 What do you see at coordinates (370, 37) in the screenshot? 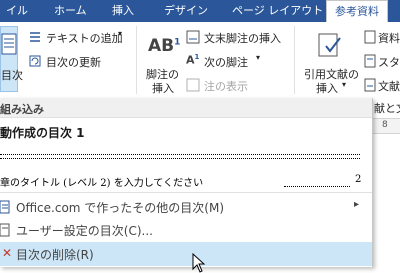
I see `sources-icon` at bounding box center [370, 37].